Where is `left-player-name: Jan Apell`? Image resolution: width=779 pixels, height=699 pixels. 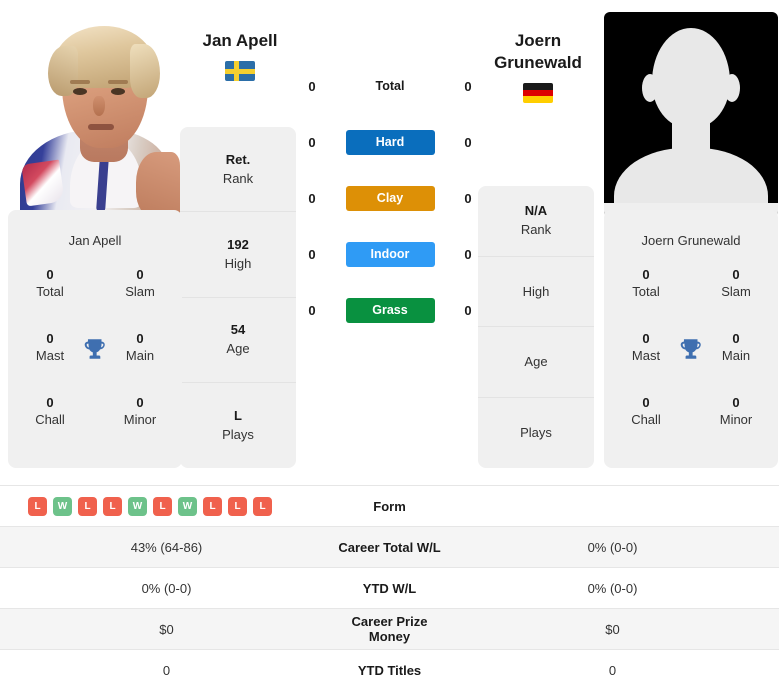
left-player-name: Jan Apell is located at coordinates (240, 40).